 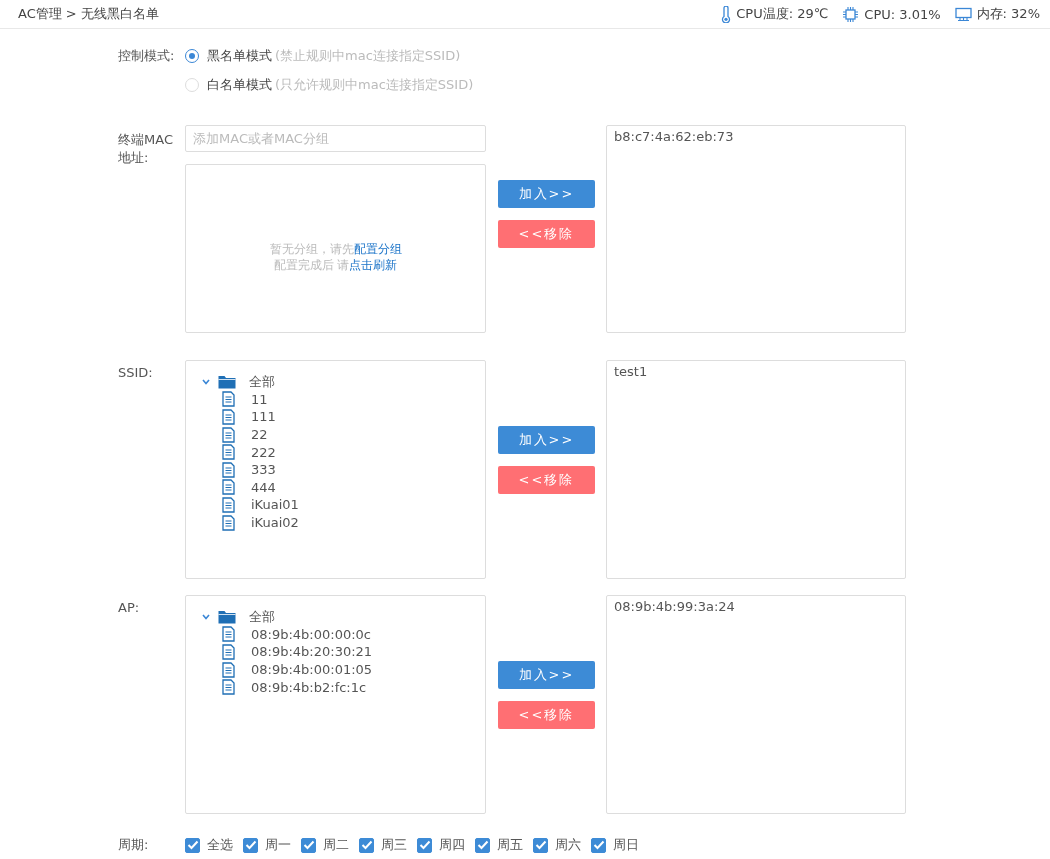 I want to click on link: 点击刷新, so click(x=373, y=264).